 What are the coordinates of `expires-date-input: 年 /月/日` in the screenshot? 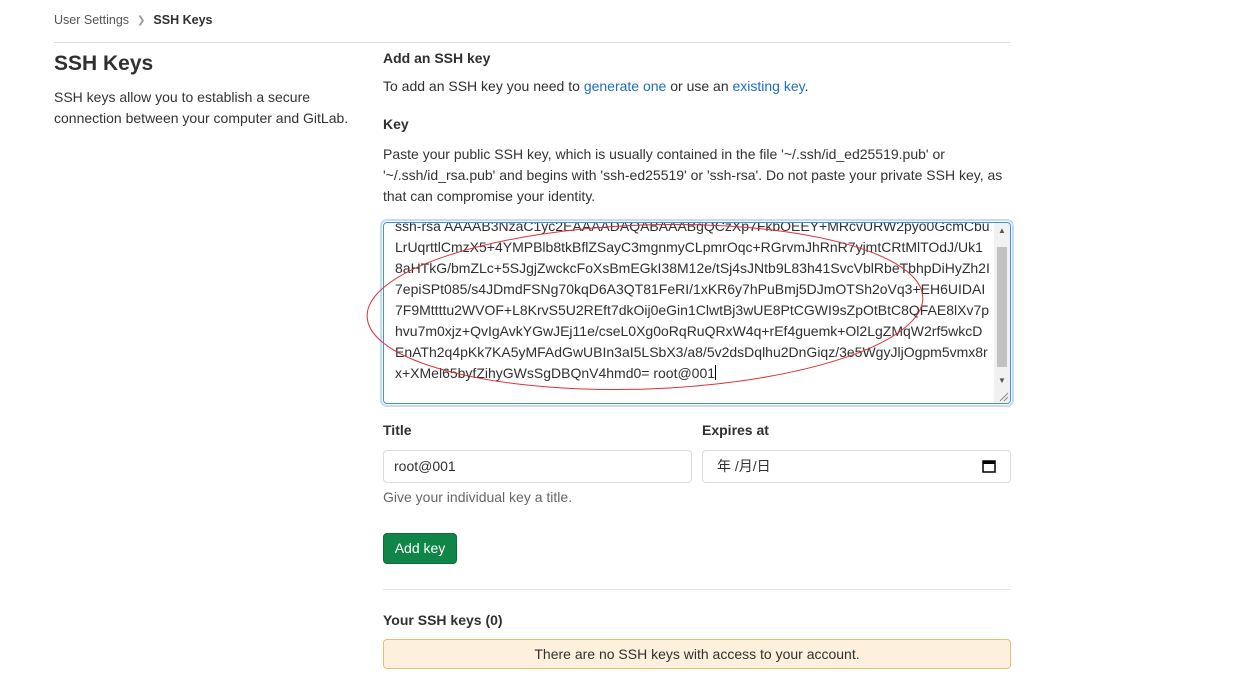 It's located at (856, 466).